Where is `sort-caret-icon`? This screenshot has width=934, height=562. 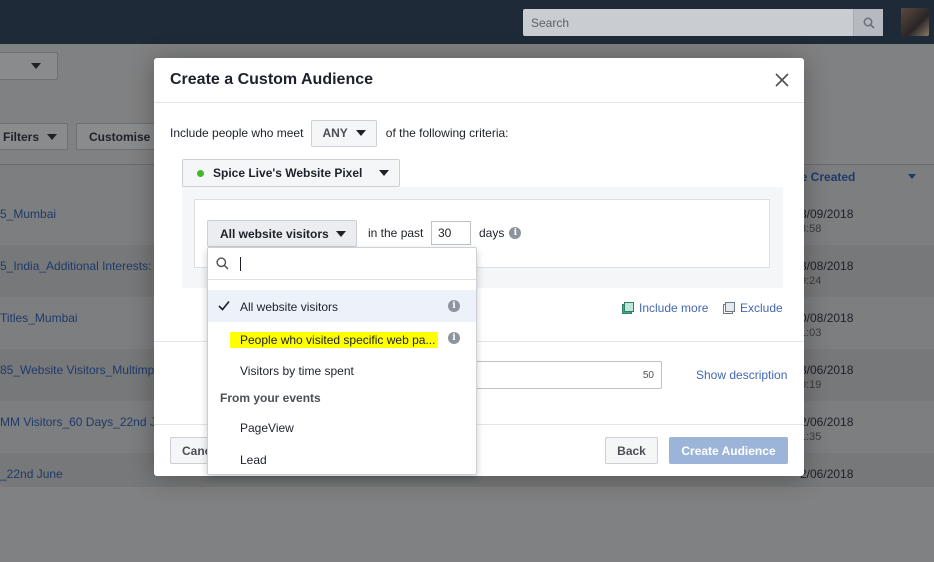 sort-caret-icon is located at coordinates (912, 176).